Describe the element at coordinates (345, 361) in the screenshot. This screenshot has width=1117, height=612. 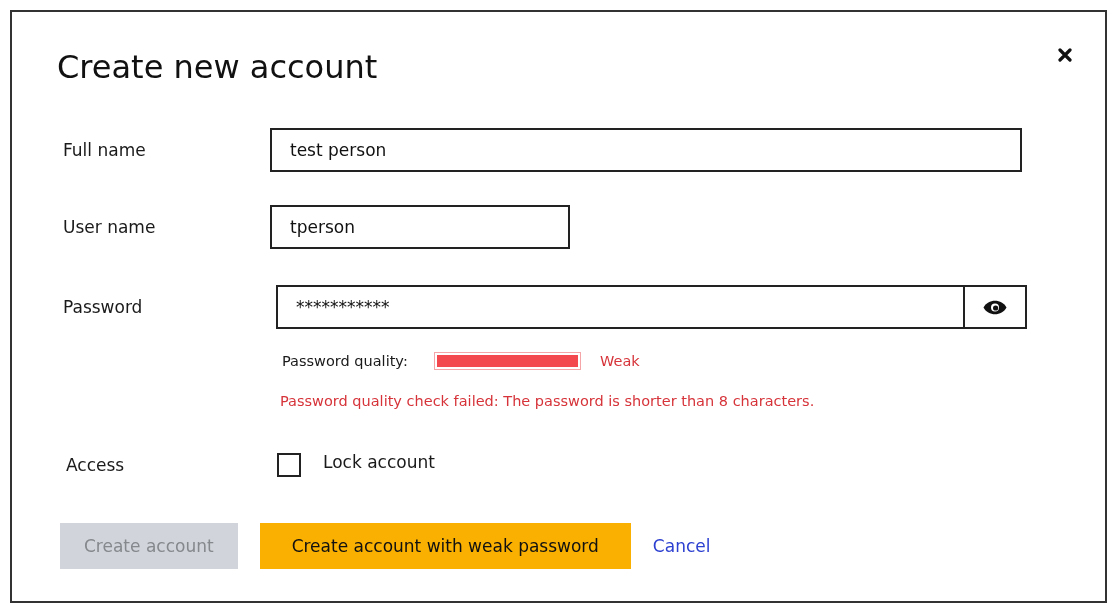
I see `password-quality-label: Password quality:` at that location.